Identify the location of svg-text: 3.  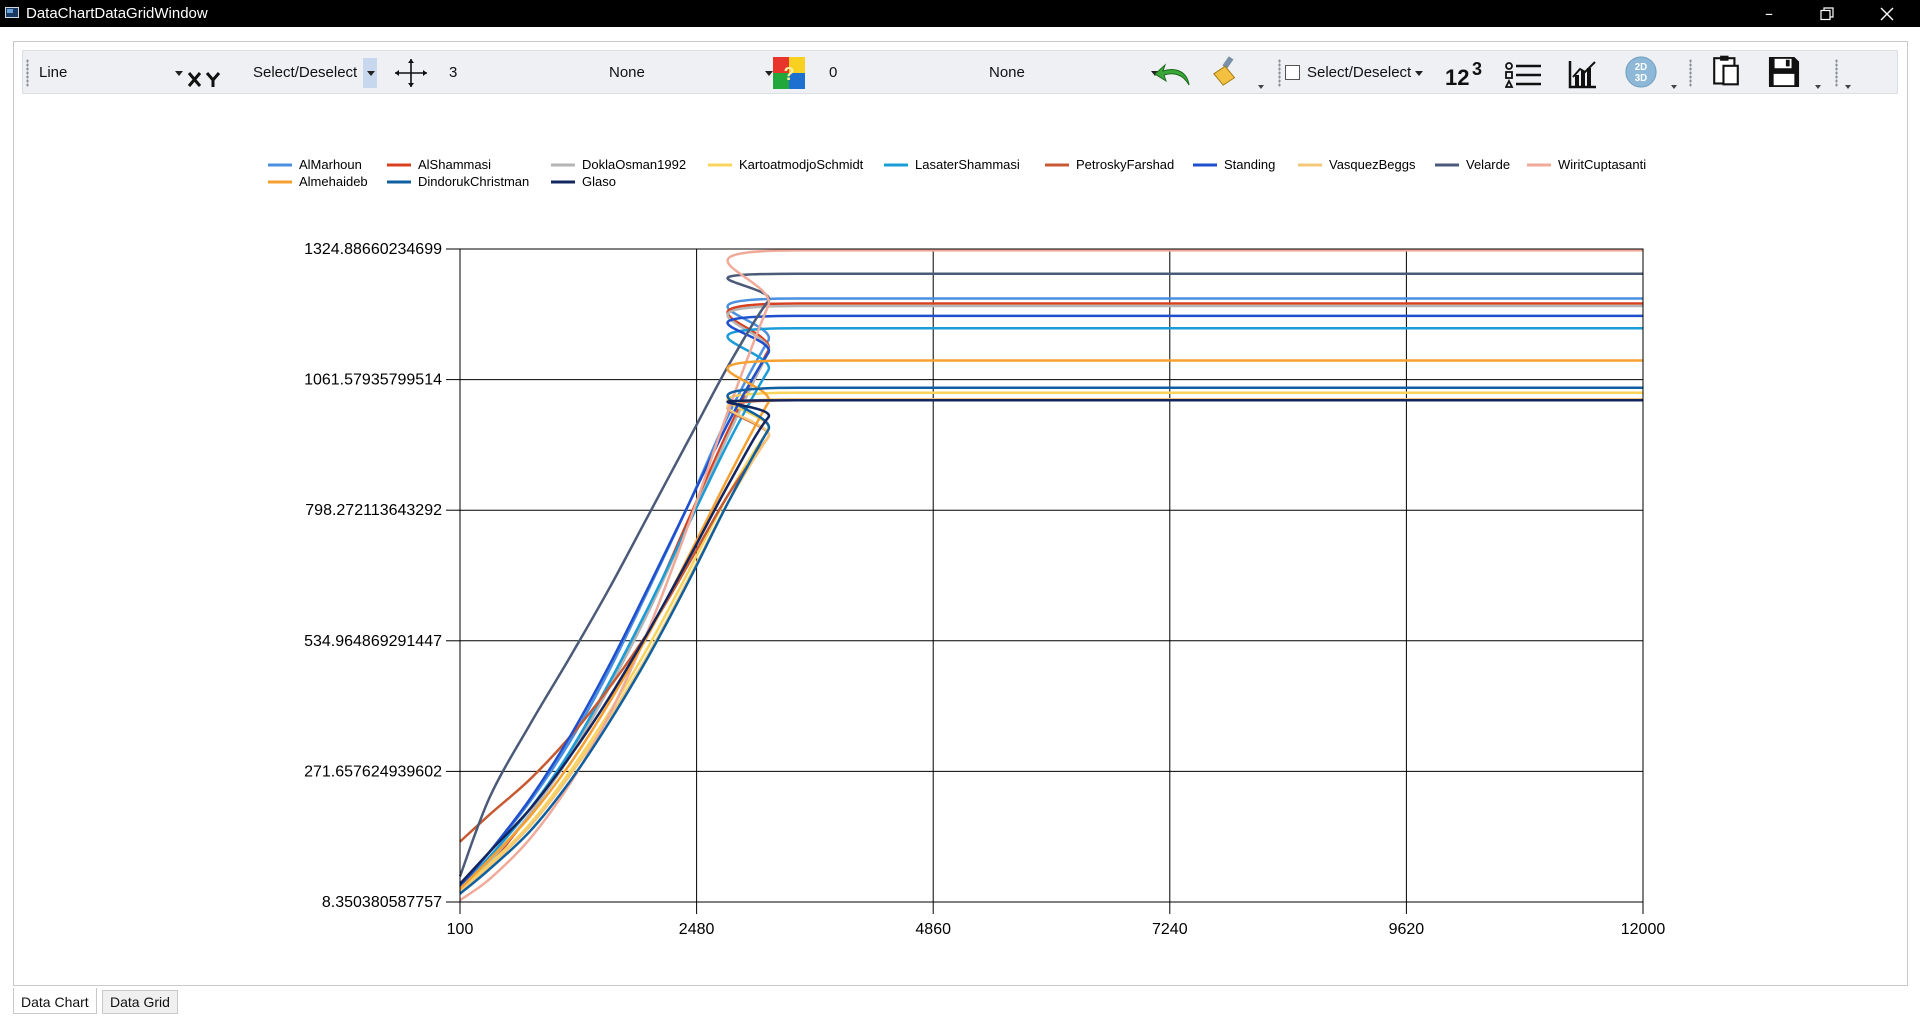
(1477, 69).